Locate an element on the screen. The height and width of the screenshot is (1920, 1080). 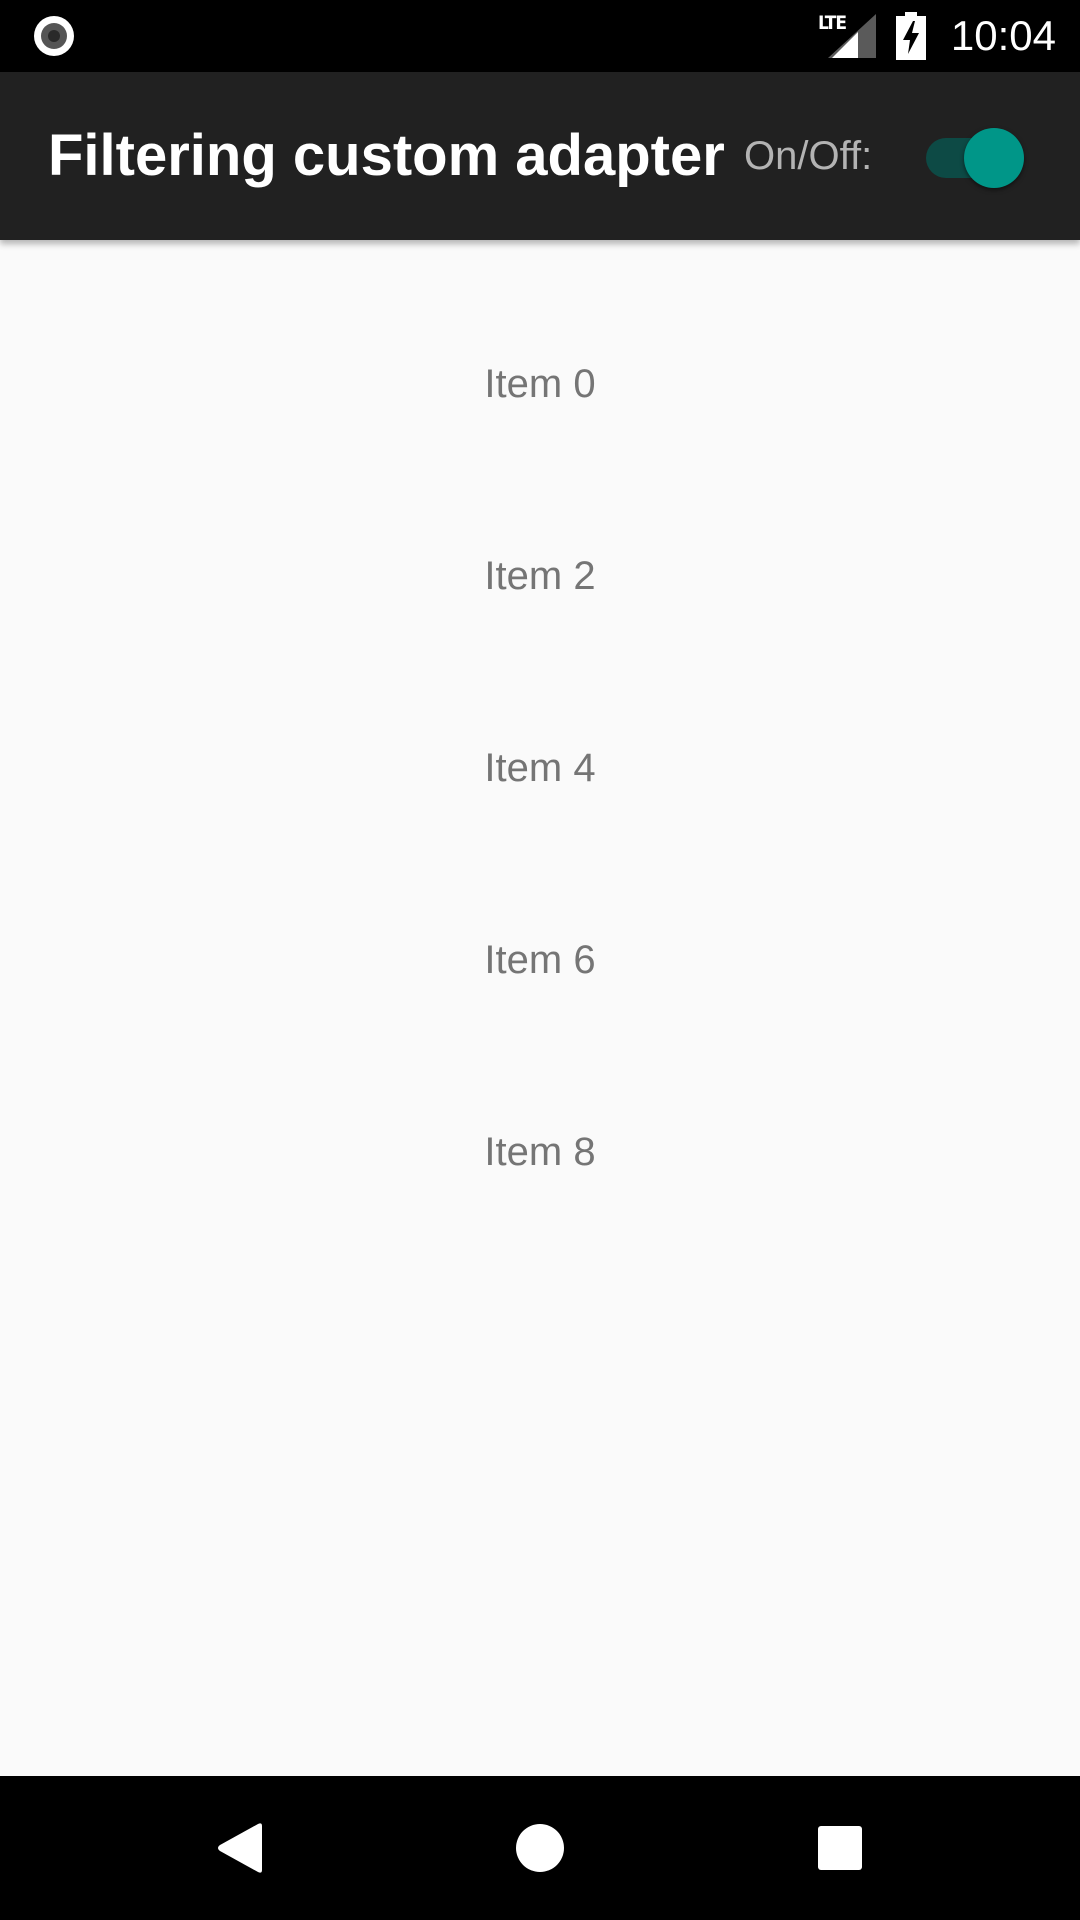
on-off-switch is located at coordinates (974, 156).